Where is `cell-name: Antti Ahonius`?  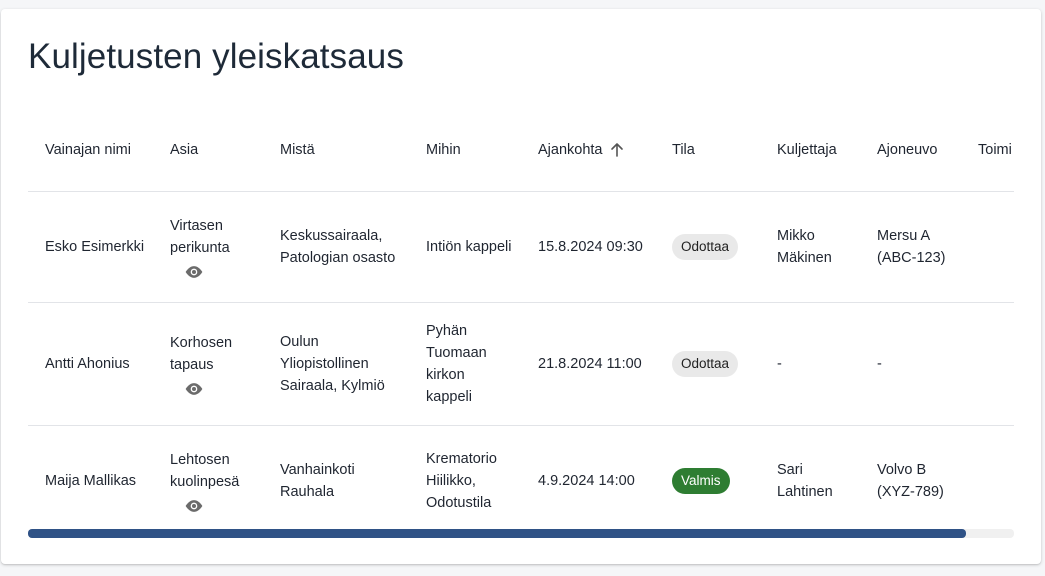 cell-name: Antti Ahonius is located at coordinates (90, 364).